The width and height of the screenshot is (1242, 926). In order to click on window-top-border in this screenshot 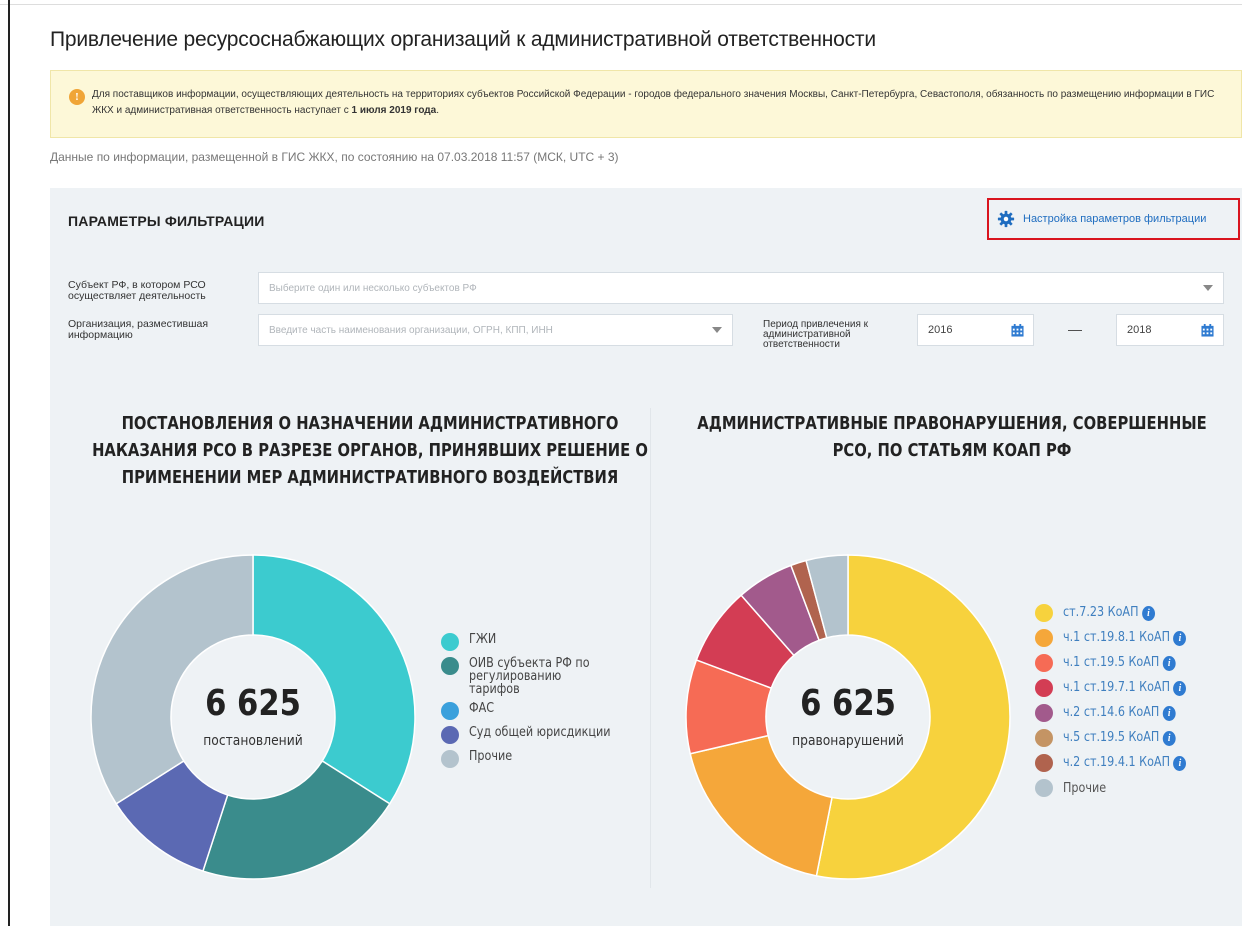, I will do `click(621, 4)`.